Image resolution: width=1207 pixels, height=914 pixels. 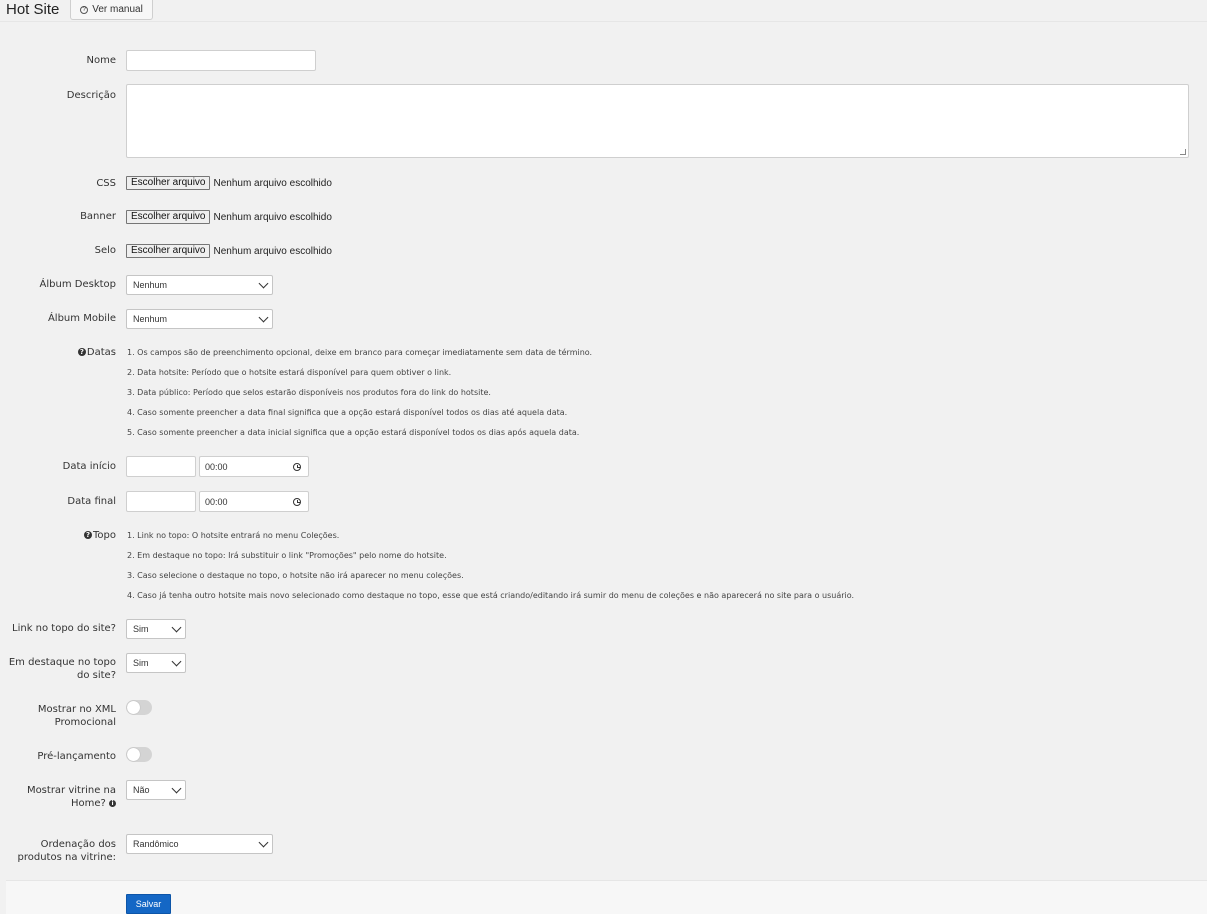 What do you see at coordinates (221, 60) in the screenshot?
I see `nome-input` at bounding box center [221, 60].